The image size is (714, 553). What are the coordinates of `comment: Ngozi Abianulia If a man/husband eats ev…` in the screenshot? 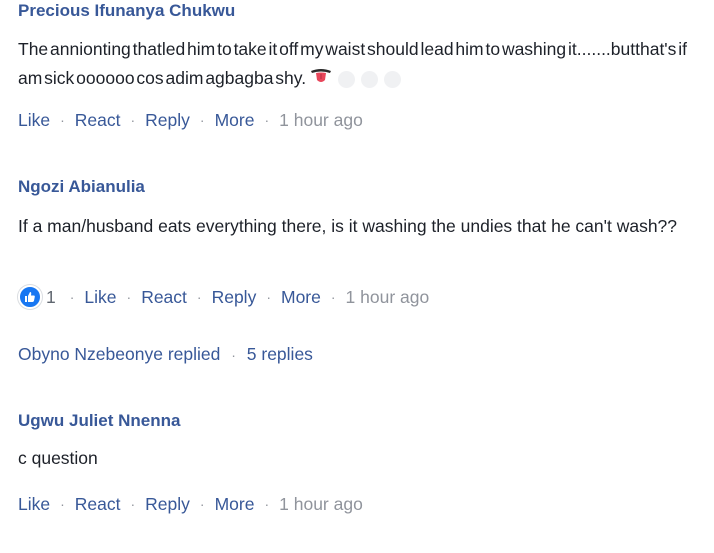 It's located at (356, 208).